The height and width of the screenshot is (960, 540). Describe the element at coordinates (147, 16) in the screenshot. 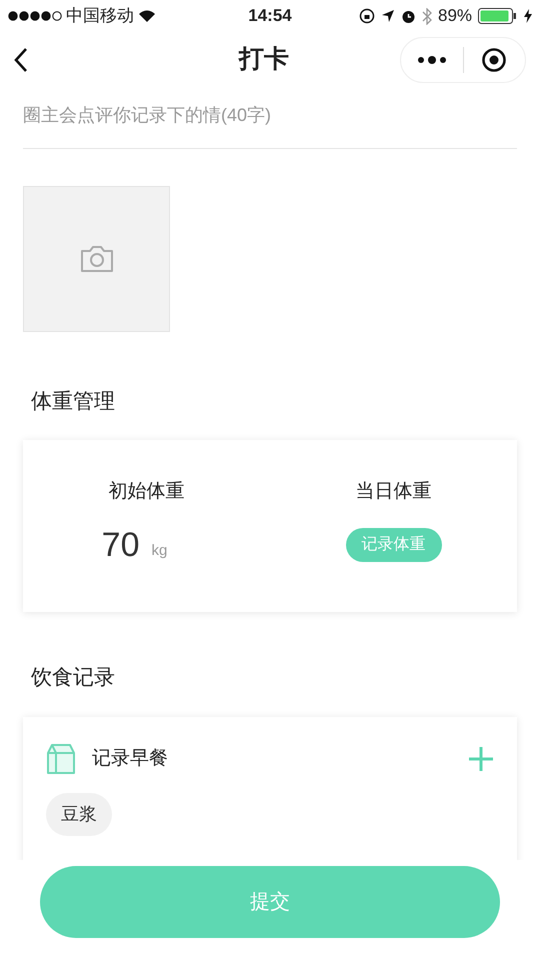

I see `wifi-icon` at that location.